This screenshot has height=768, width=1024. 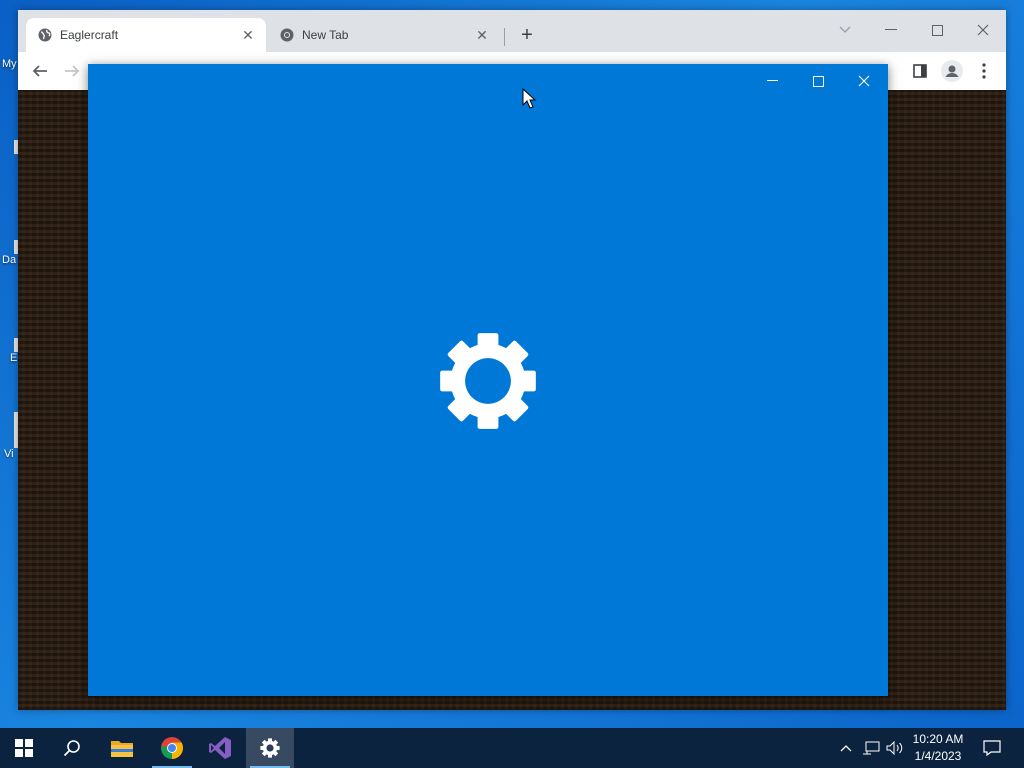 I want to click on windows-logo-icon, so click(x=24, y=748).